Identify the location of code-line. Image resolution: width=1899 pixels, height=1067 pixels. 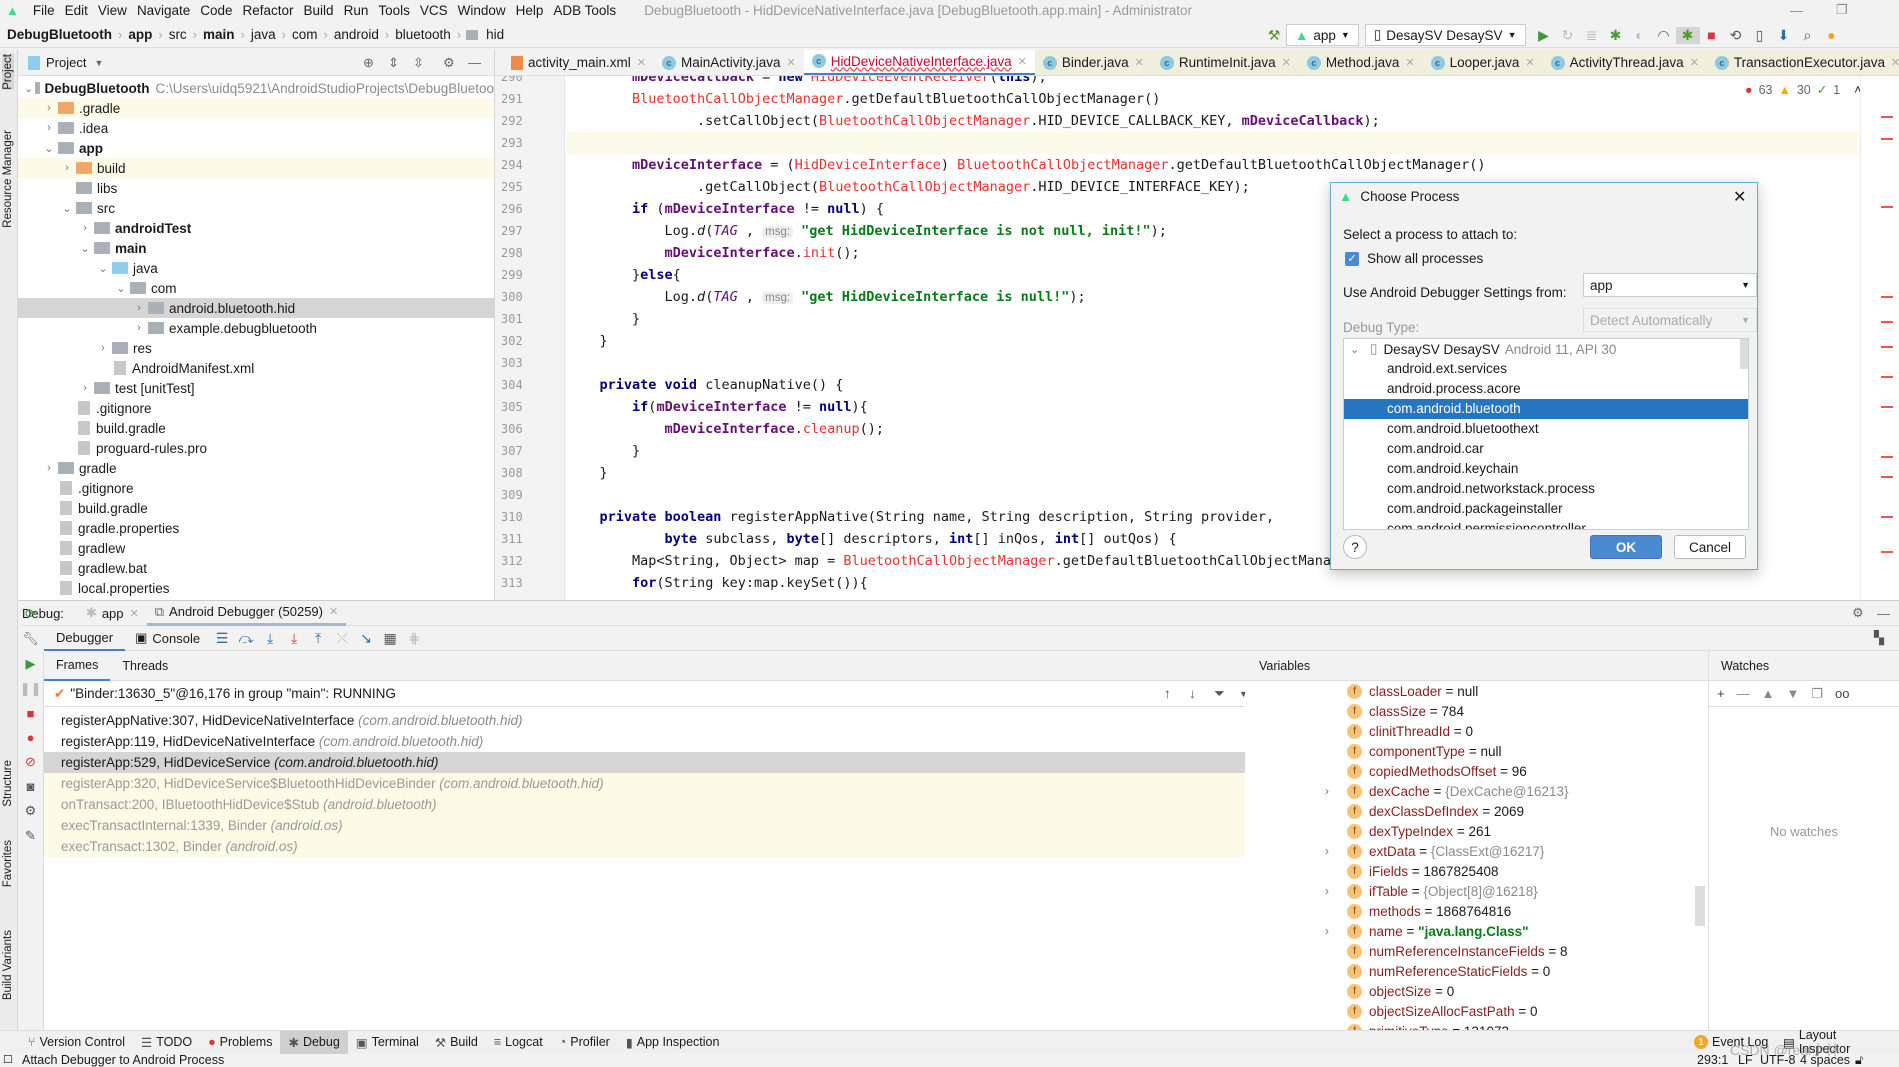
(1213, 143).